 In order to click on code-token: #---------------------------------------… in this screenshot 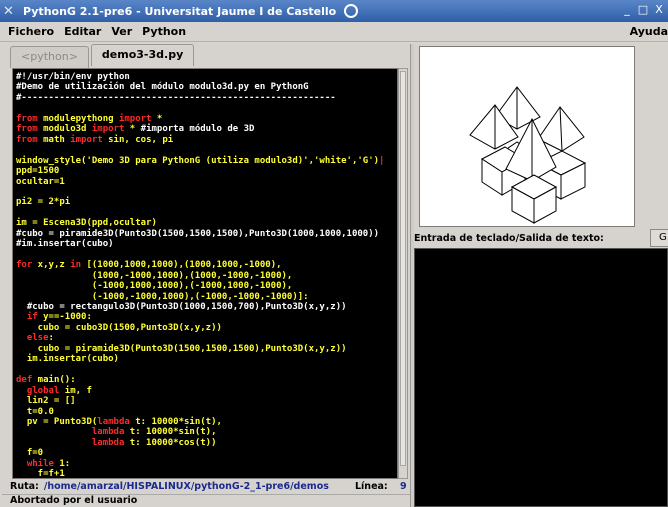, I will do `click(176, 97)`.